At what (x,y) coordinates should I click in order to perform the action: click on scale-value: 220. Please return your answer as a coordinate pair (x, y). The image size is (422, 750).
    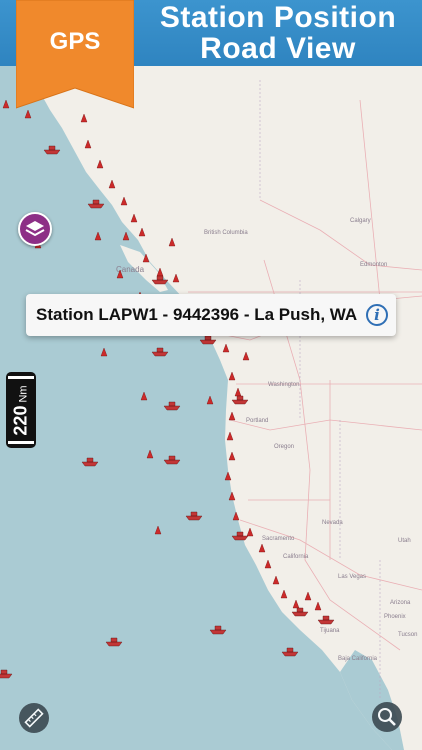
    Looking at the image, I should click on (20, 420).